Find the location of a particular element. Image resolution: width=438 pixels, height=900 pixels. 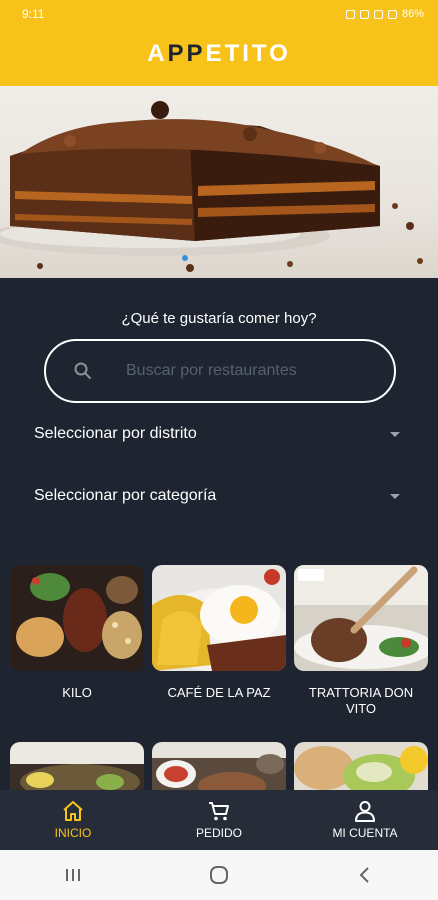

category-select: Seleccionar por categoría is located at coordinates (220, 496).